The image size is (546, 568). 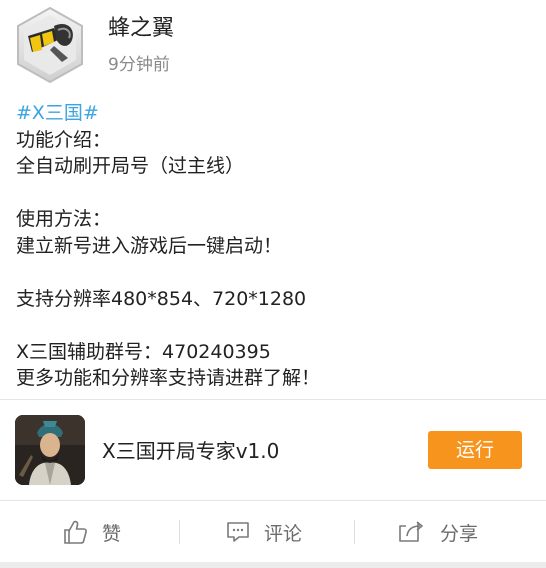 What do you see at coordinates (438, 532) in the screenshot?
I see `share-button: 分享` at bounding box center [438, 532].